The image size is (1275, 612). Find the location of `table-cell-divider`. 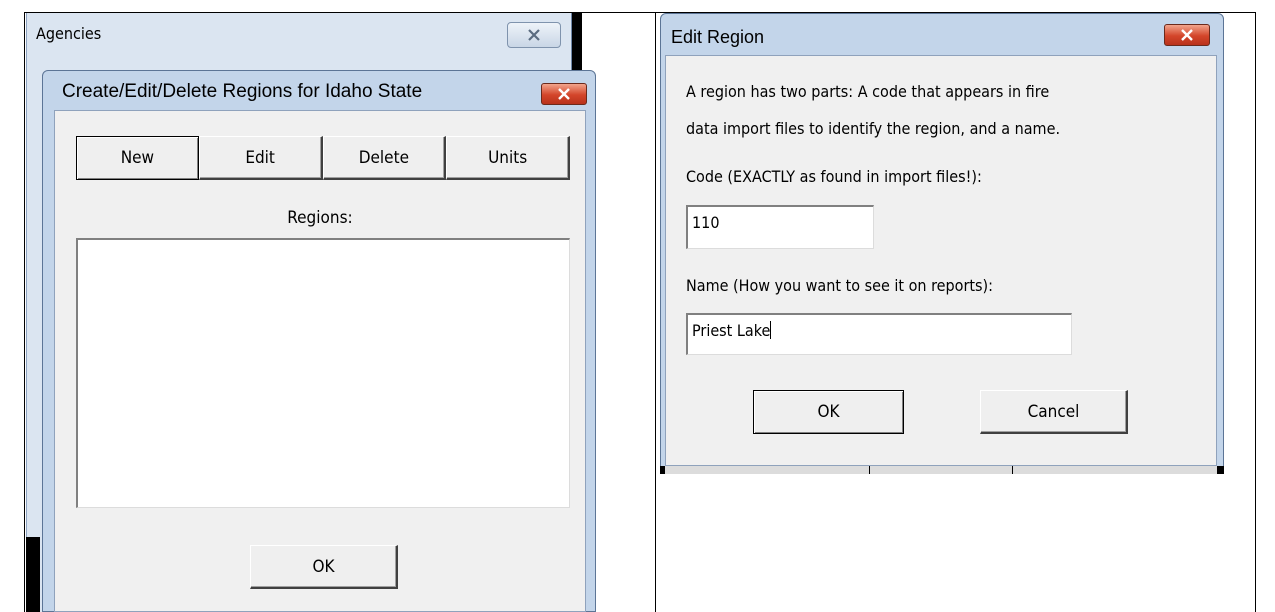

table-cell-divider is located at coordinates (655, 312).